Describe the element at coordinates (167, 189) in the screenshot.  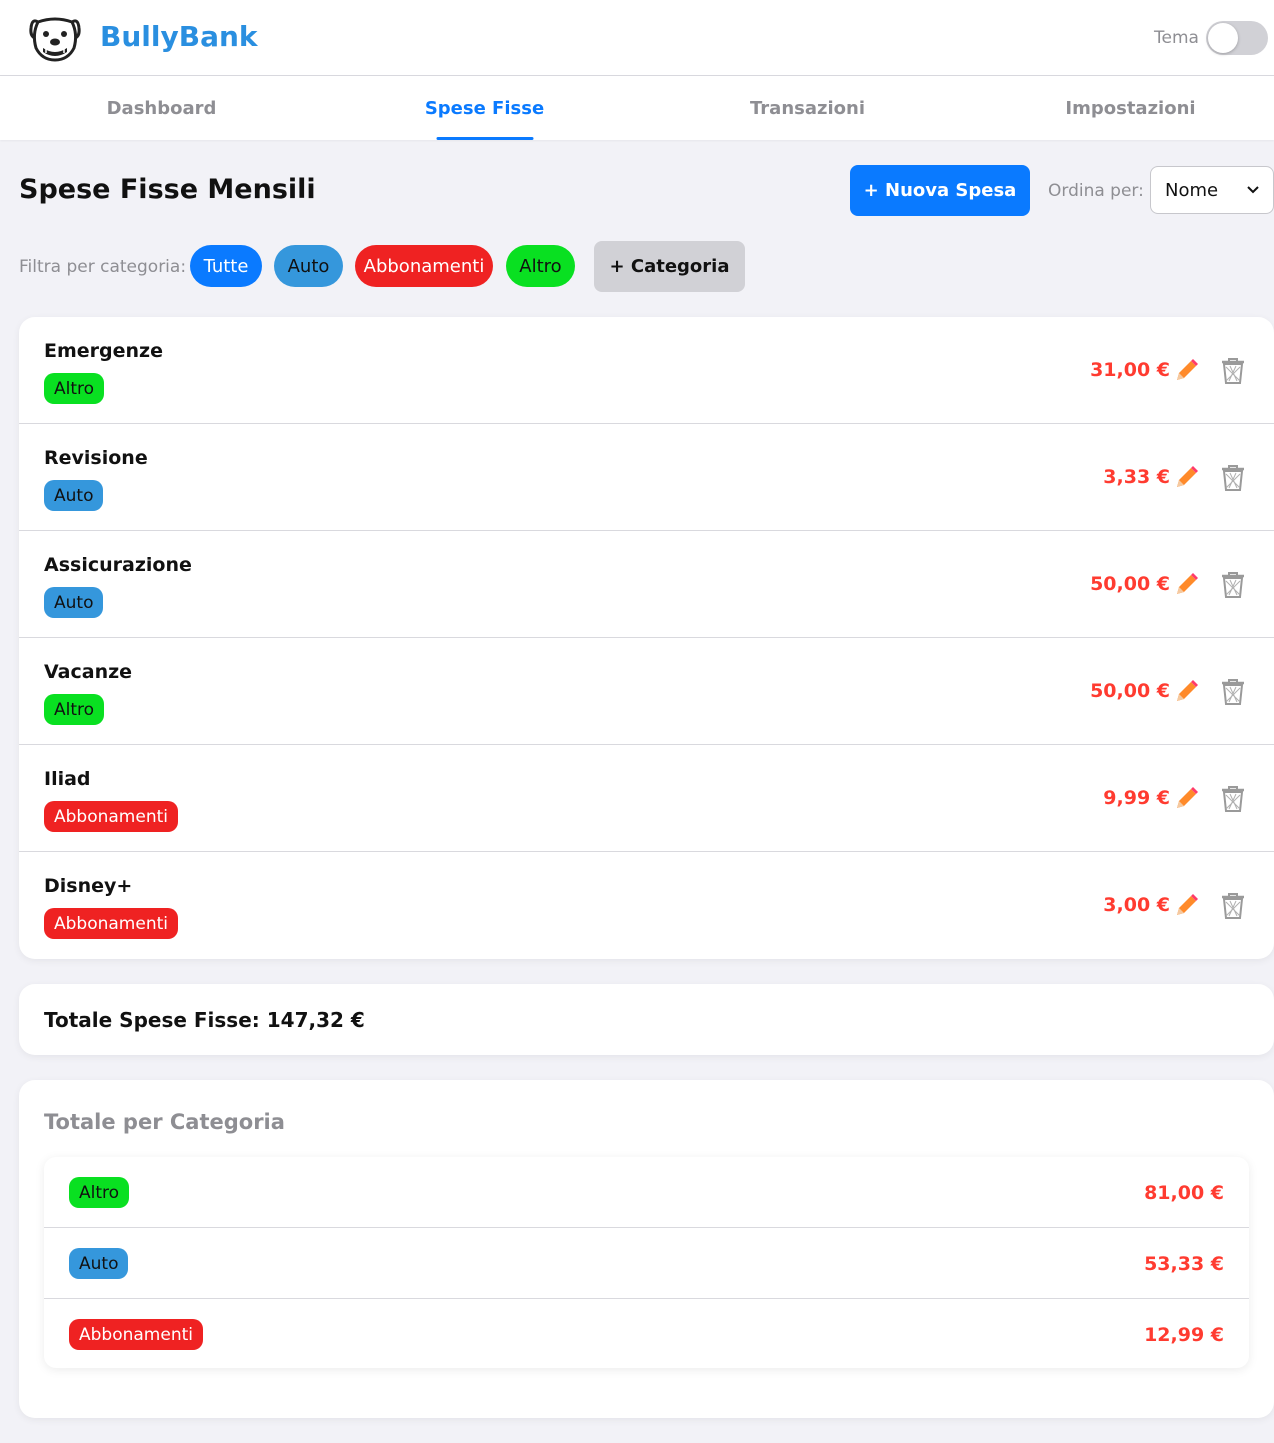
I see `page-title: Spese Fisse Mensili` at that location.